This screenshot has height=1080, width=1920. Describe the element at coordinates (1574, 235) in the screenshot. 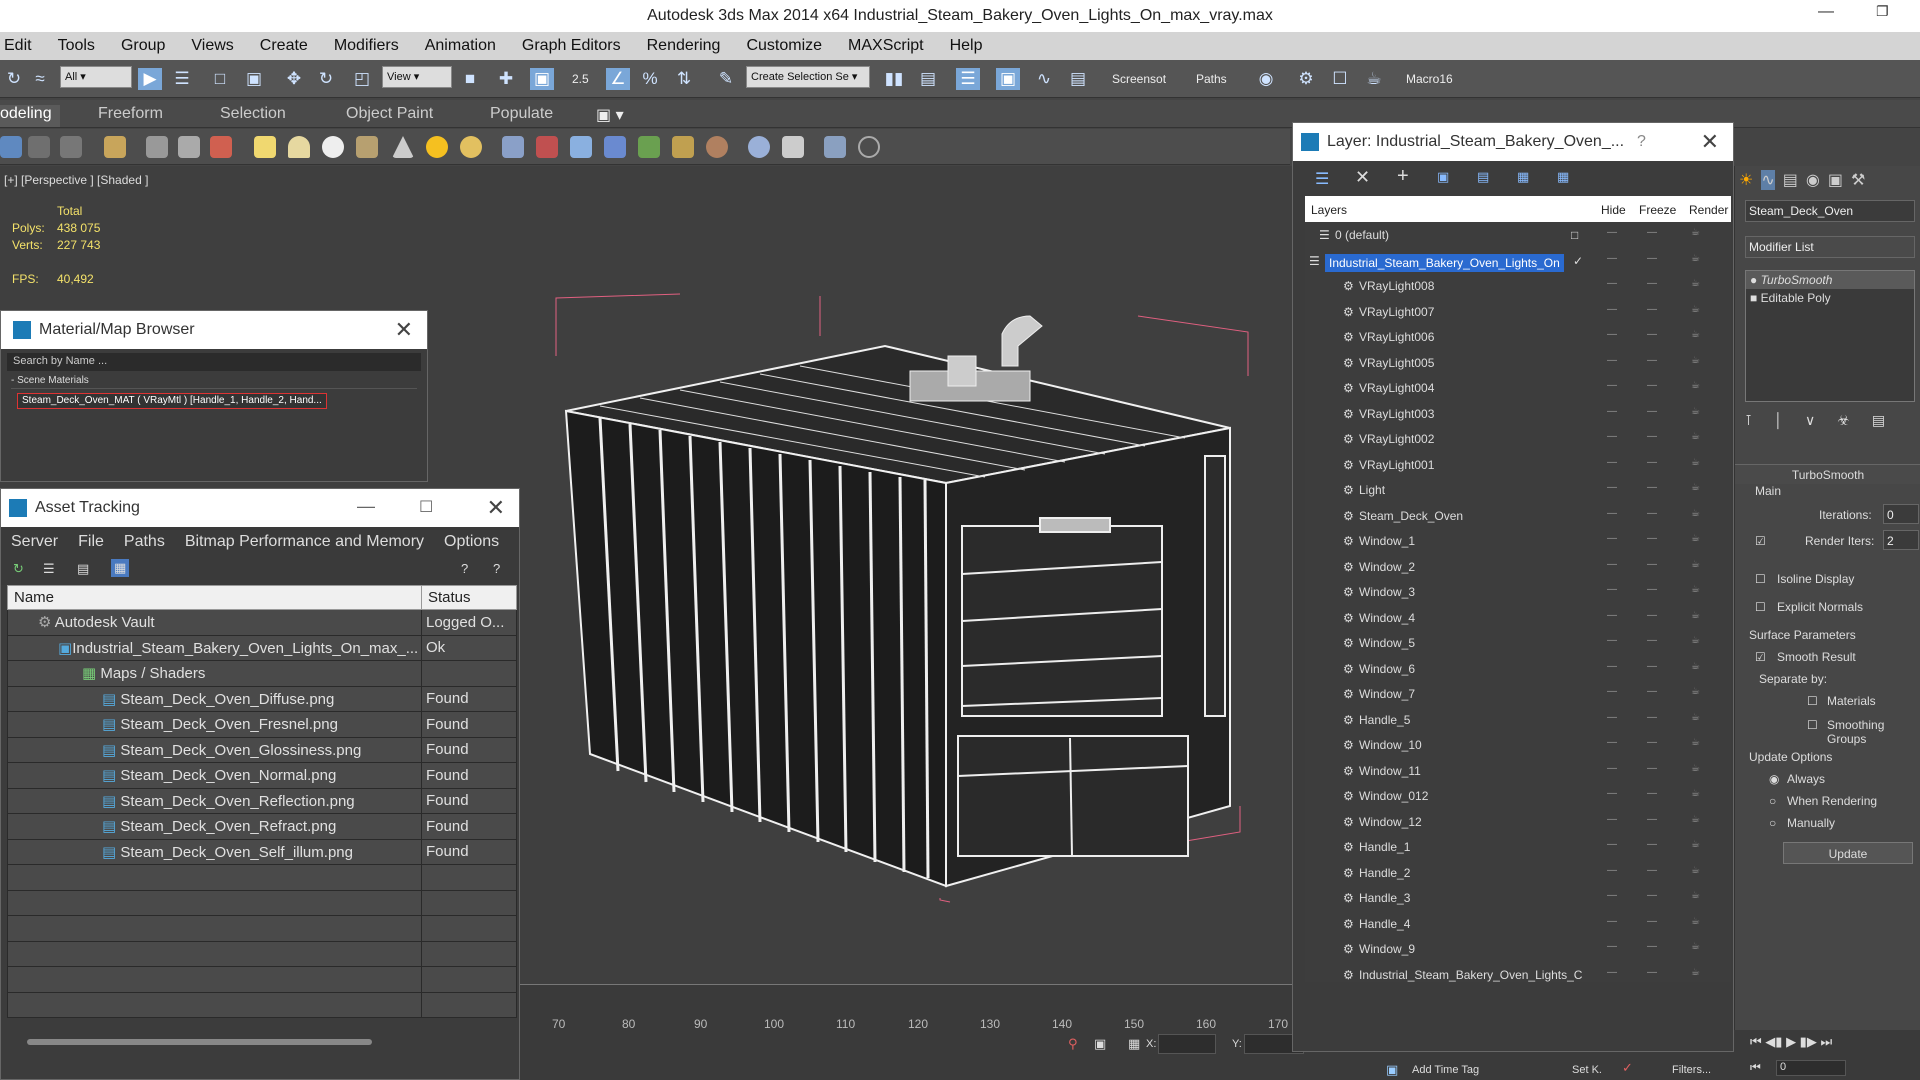

I see `active-layer-box: □` at that location.